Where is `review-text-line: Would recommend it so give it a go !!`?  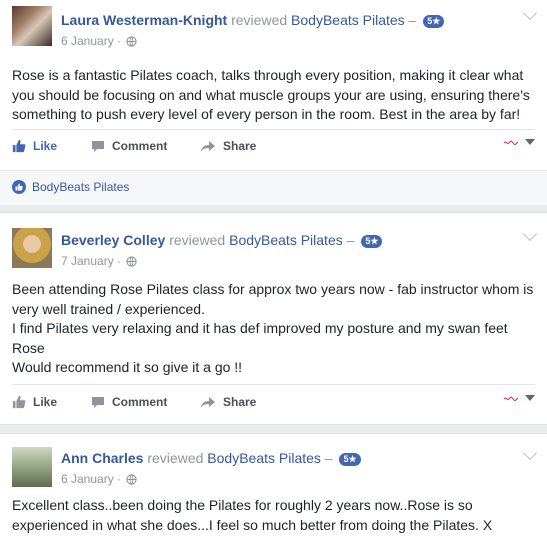 review-text-line: Would recommend it so give it a go !! is located at coordinates (127, 367).